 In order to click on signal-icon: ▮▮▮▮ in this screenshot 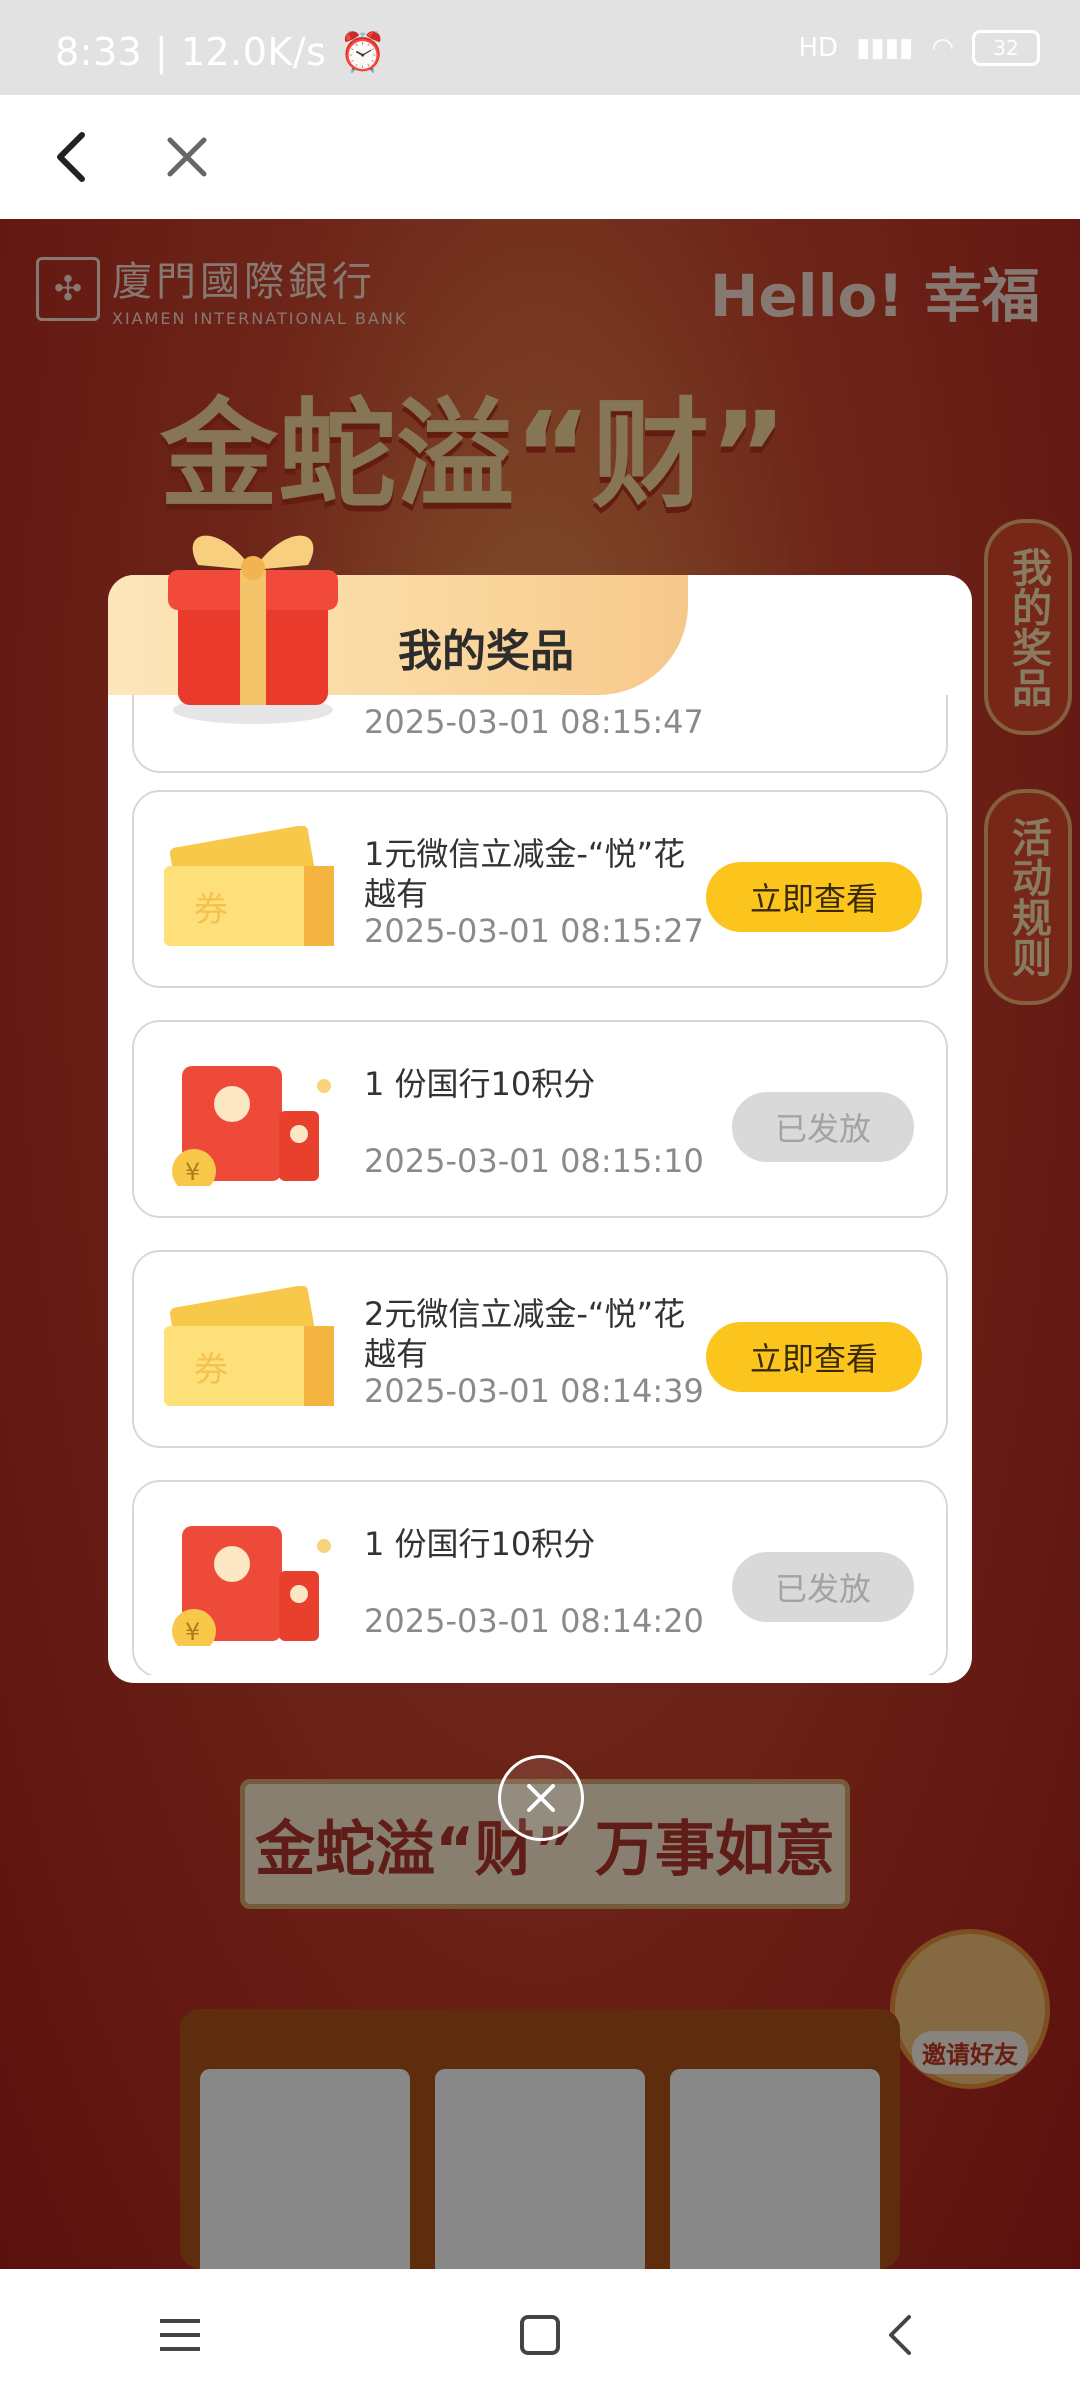, I will do `click(885, 48)`.